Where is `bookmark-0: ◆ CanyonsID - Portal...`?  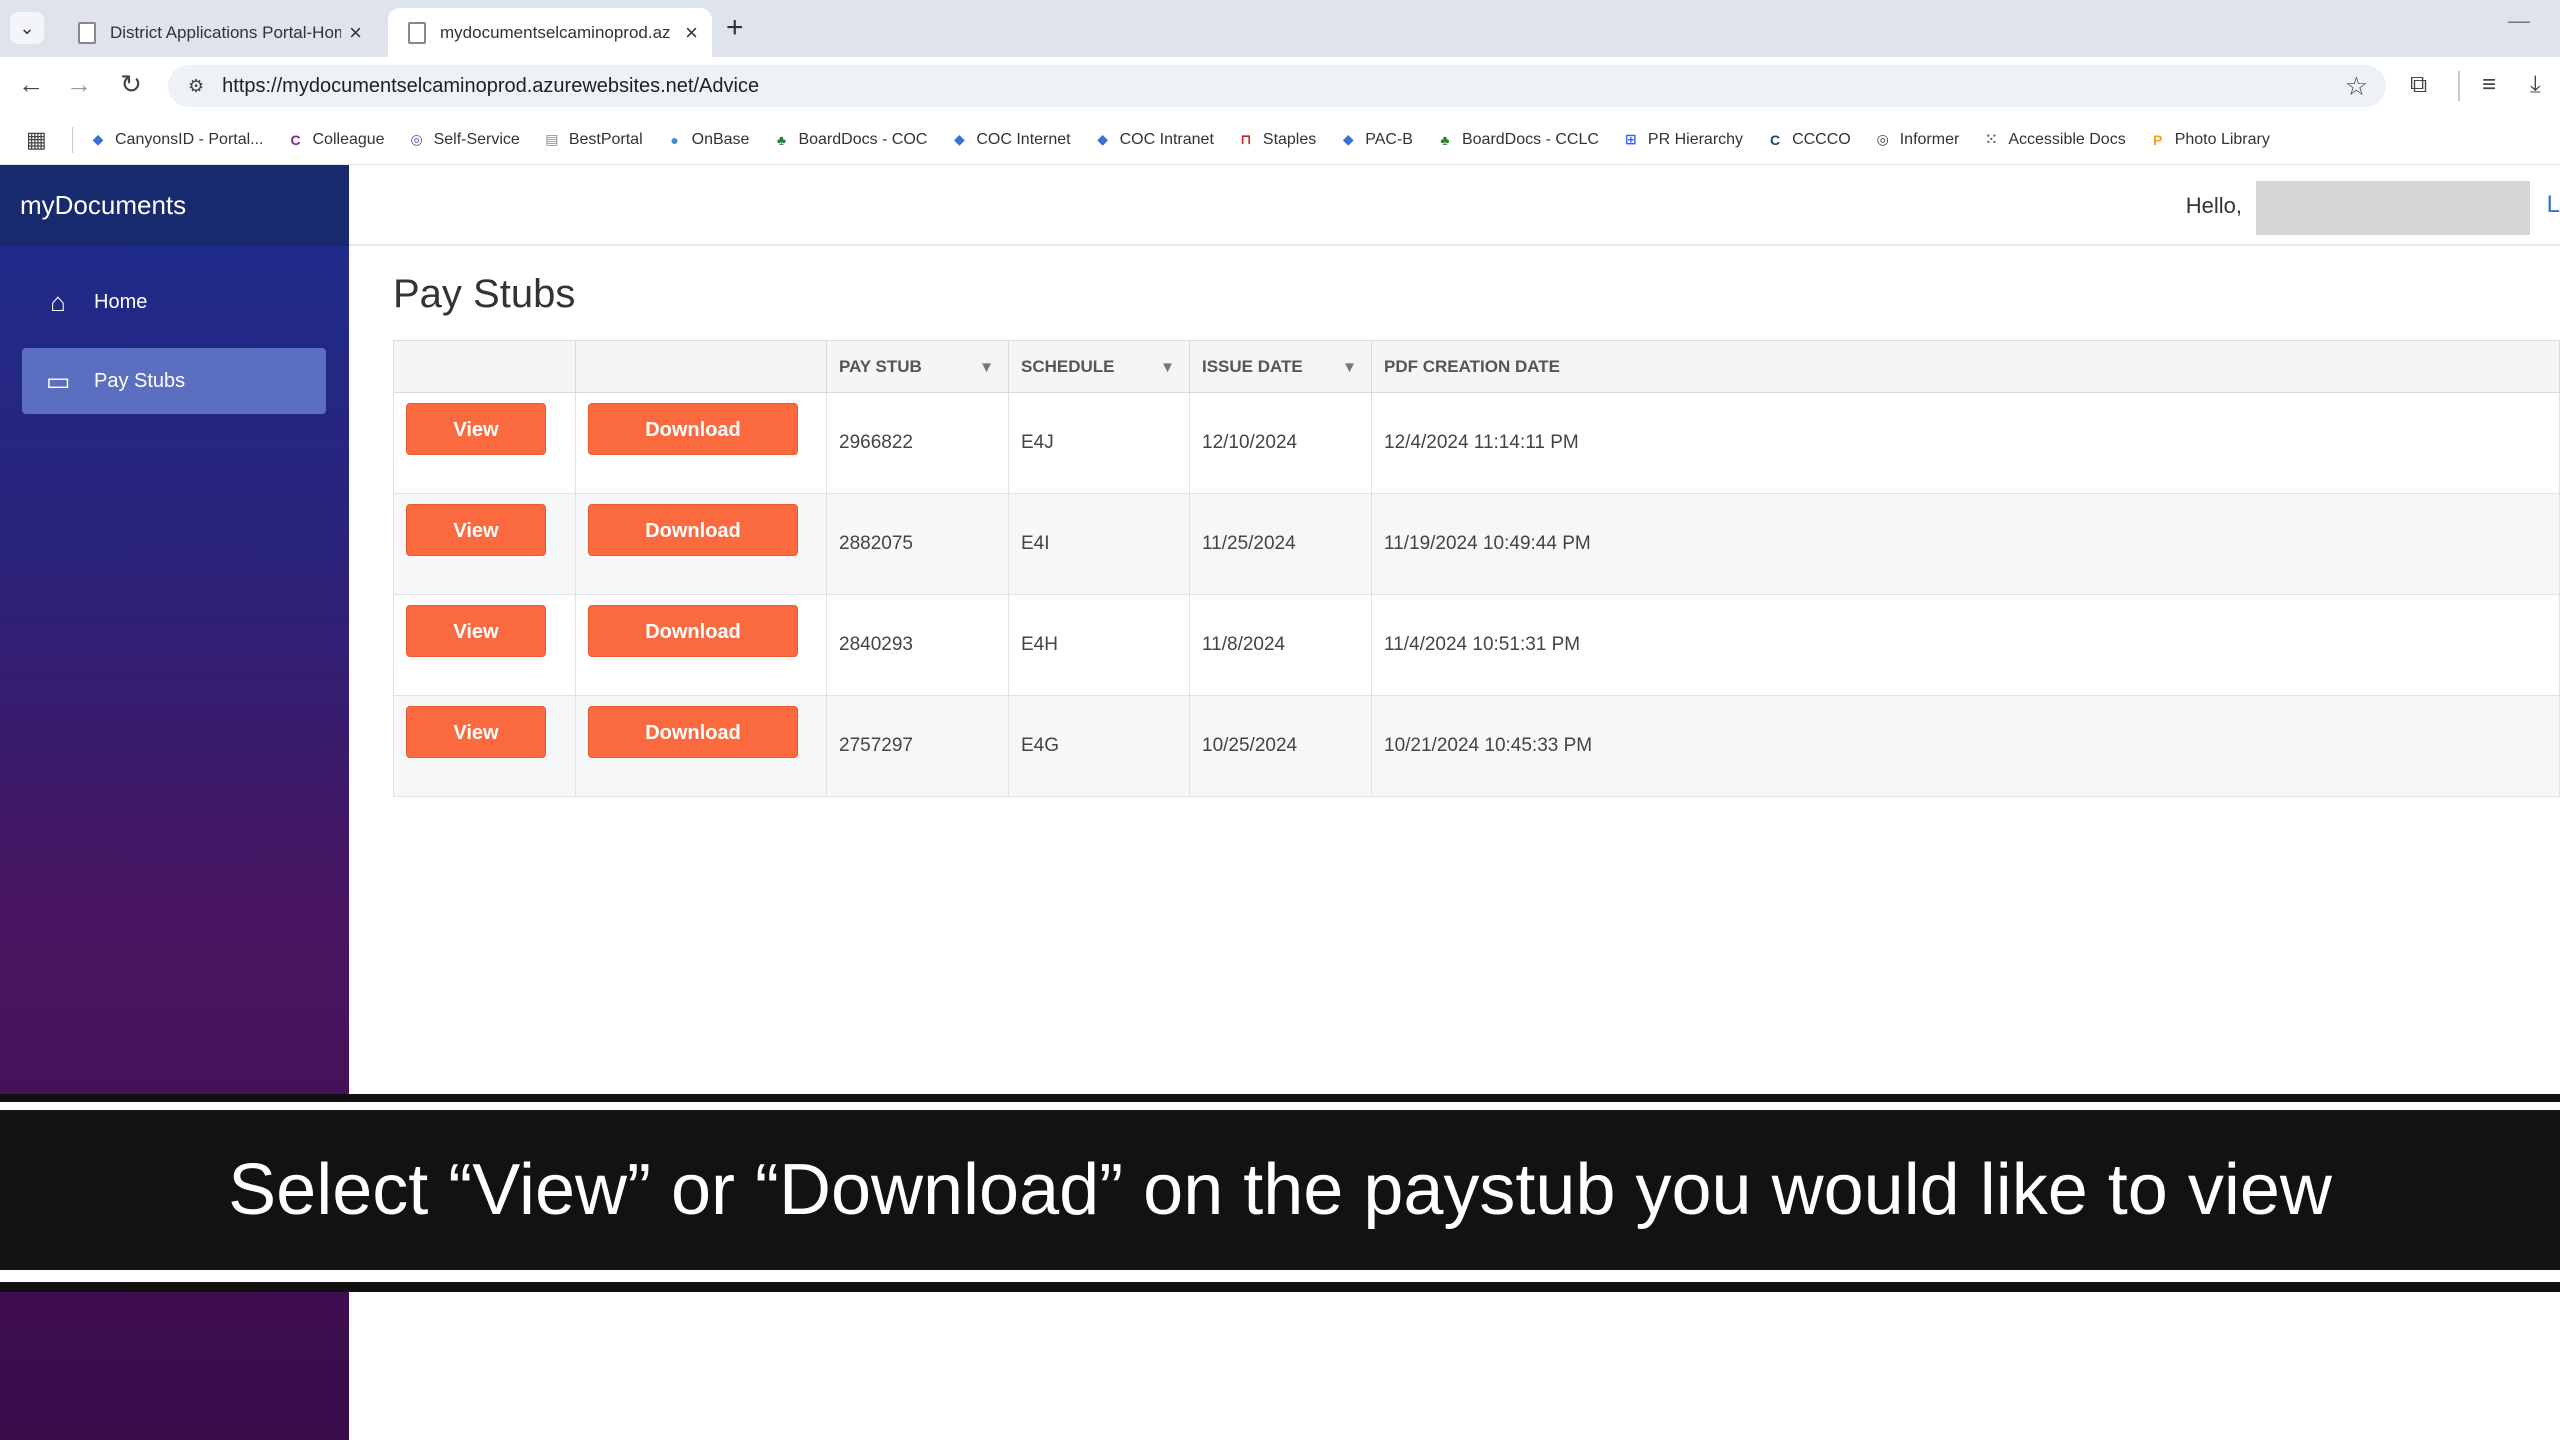
bookmark-0: ◆ CanyonsID - Portal... is located at coordinates (176, 140).